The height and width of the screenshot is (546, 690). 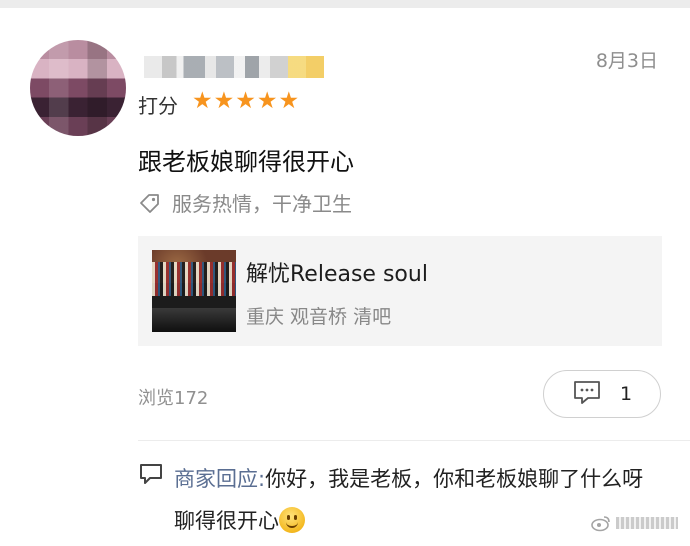 What do you see at coordinates (587, 394) in the screenshot?
I see `comment-icon` at bounding box center [587, 394].